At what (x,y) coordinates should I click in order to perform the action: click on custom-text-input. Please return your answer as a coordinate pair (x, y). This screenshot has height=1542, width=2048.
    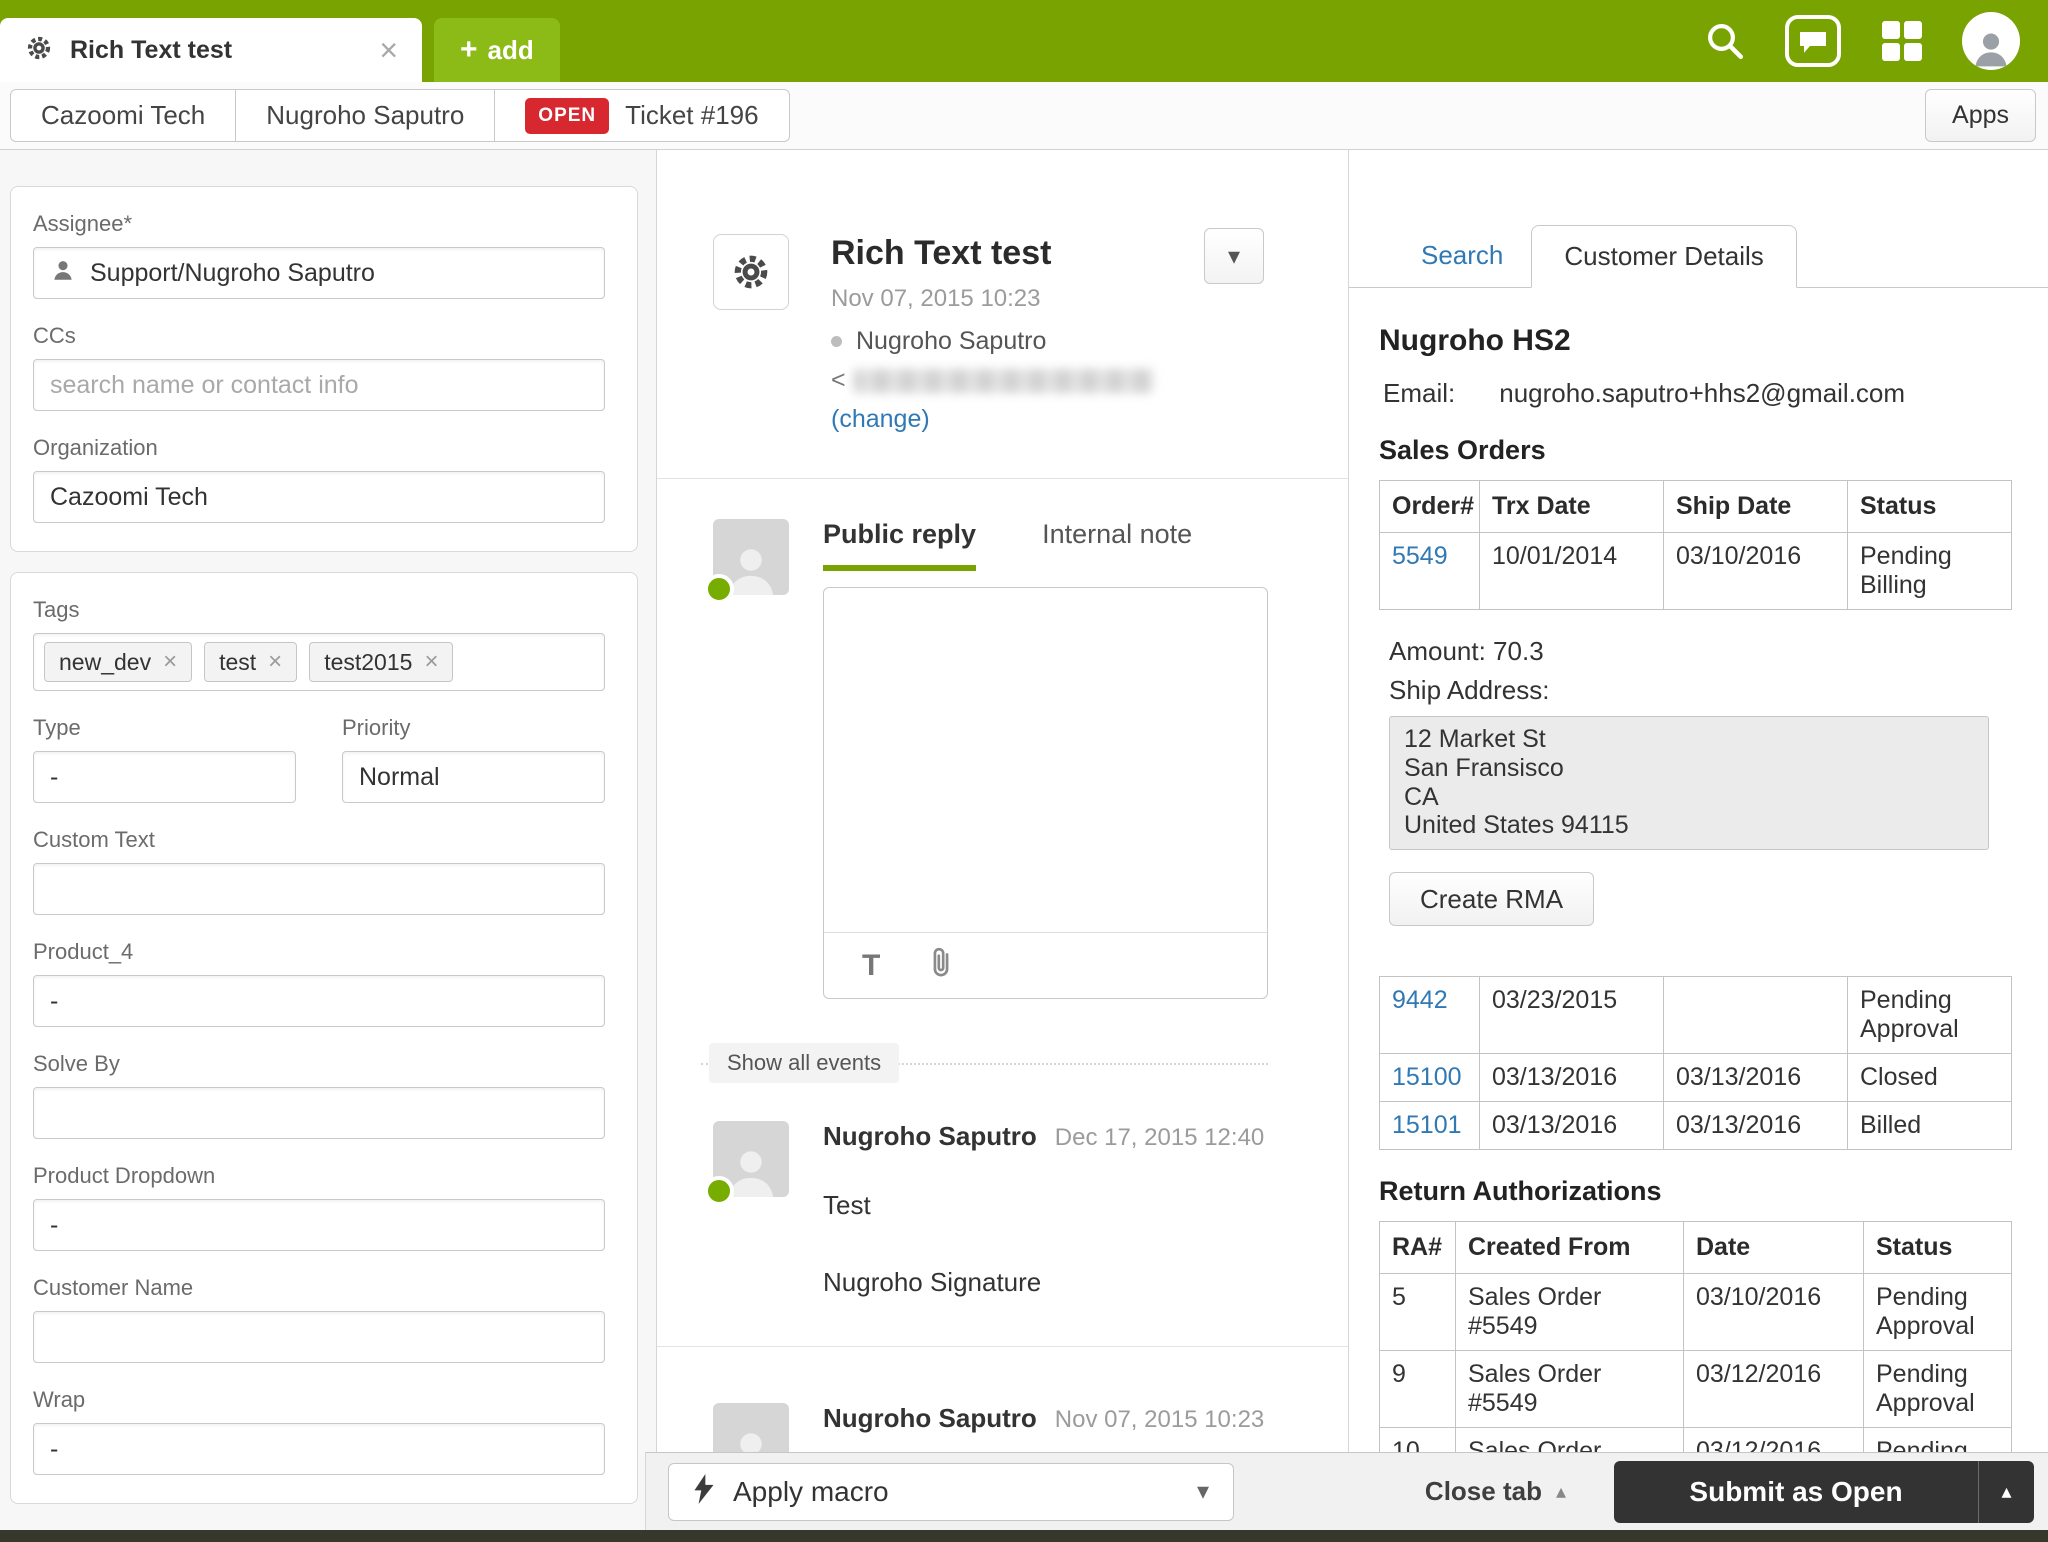
    Looking at the image, I should click on (319, 889).